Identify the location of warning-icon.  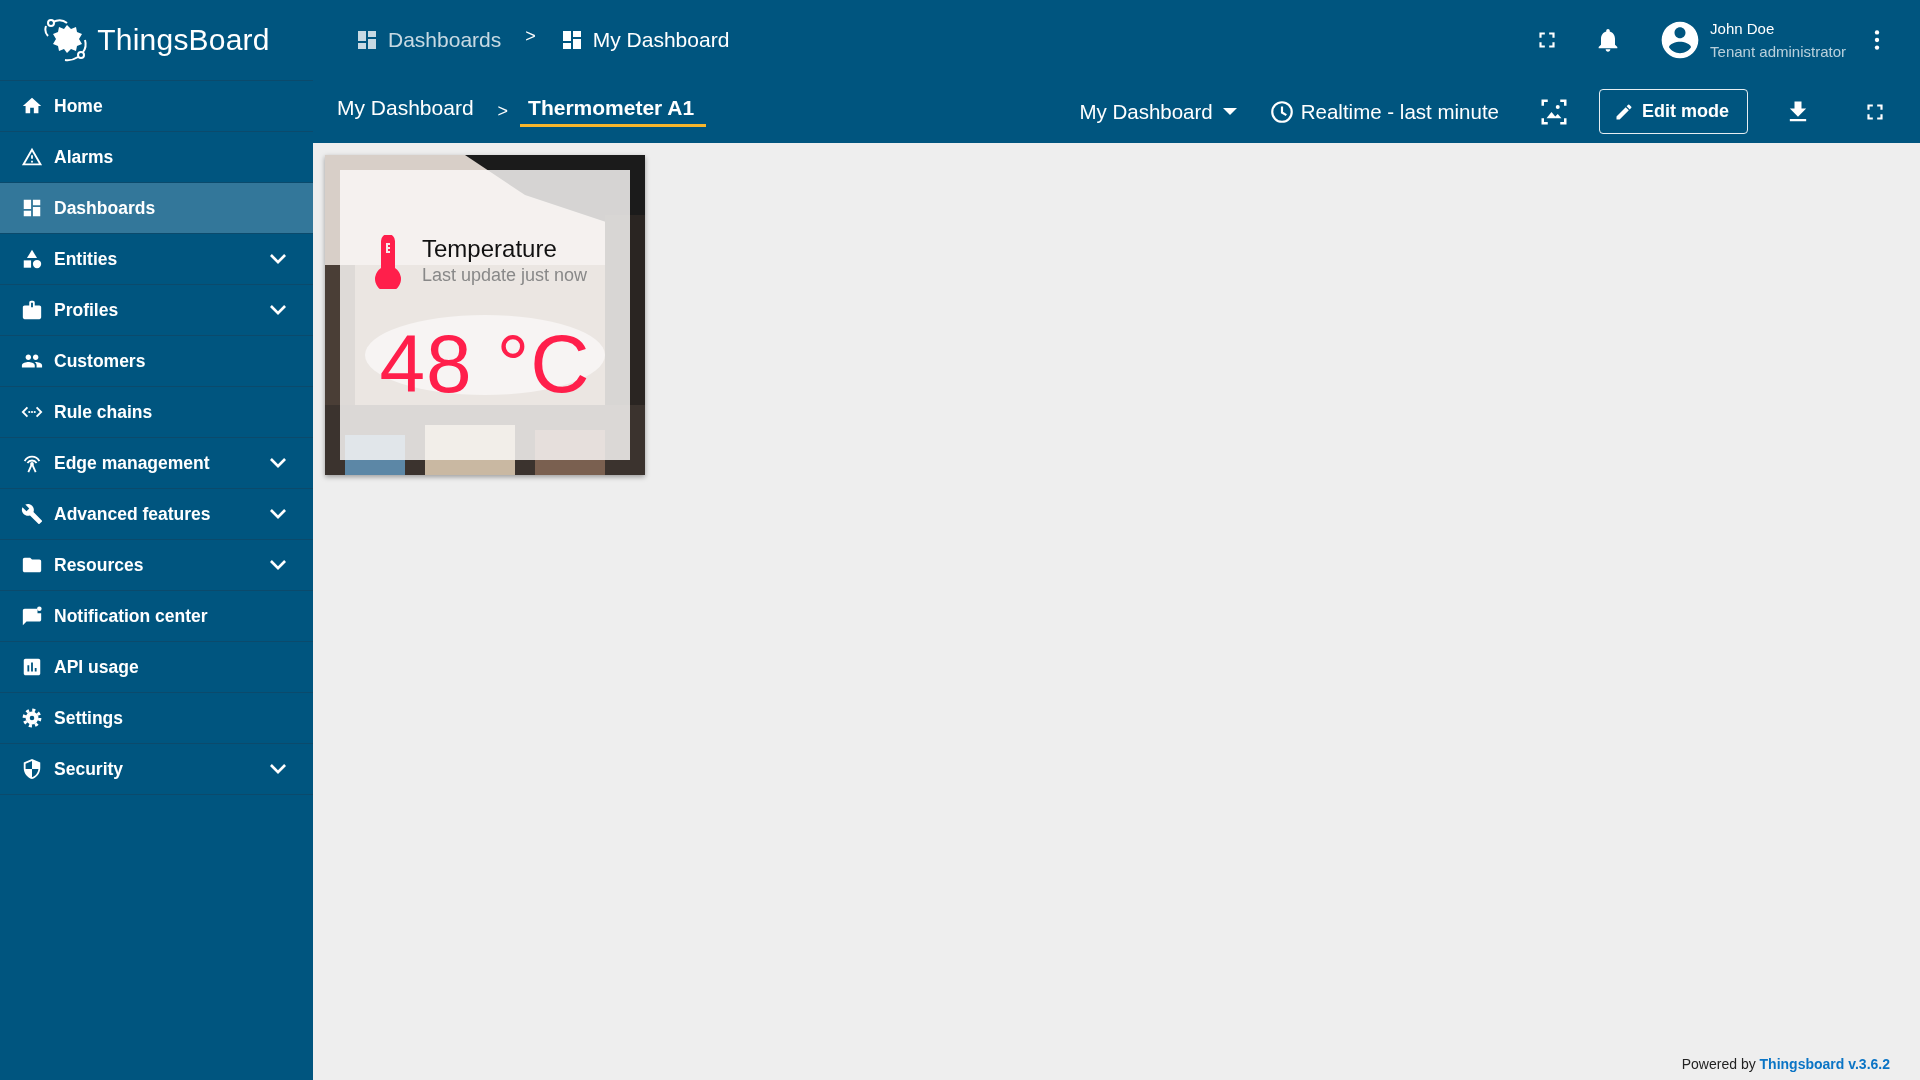
(32, 157).